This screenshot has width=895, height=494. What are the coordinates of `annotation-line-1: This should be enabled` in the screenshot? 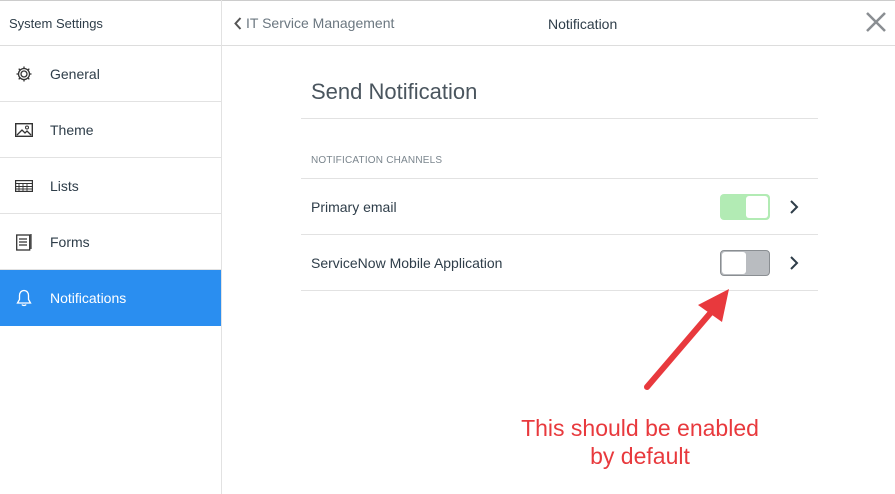 It's located at (640, 428).